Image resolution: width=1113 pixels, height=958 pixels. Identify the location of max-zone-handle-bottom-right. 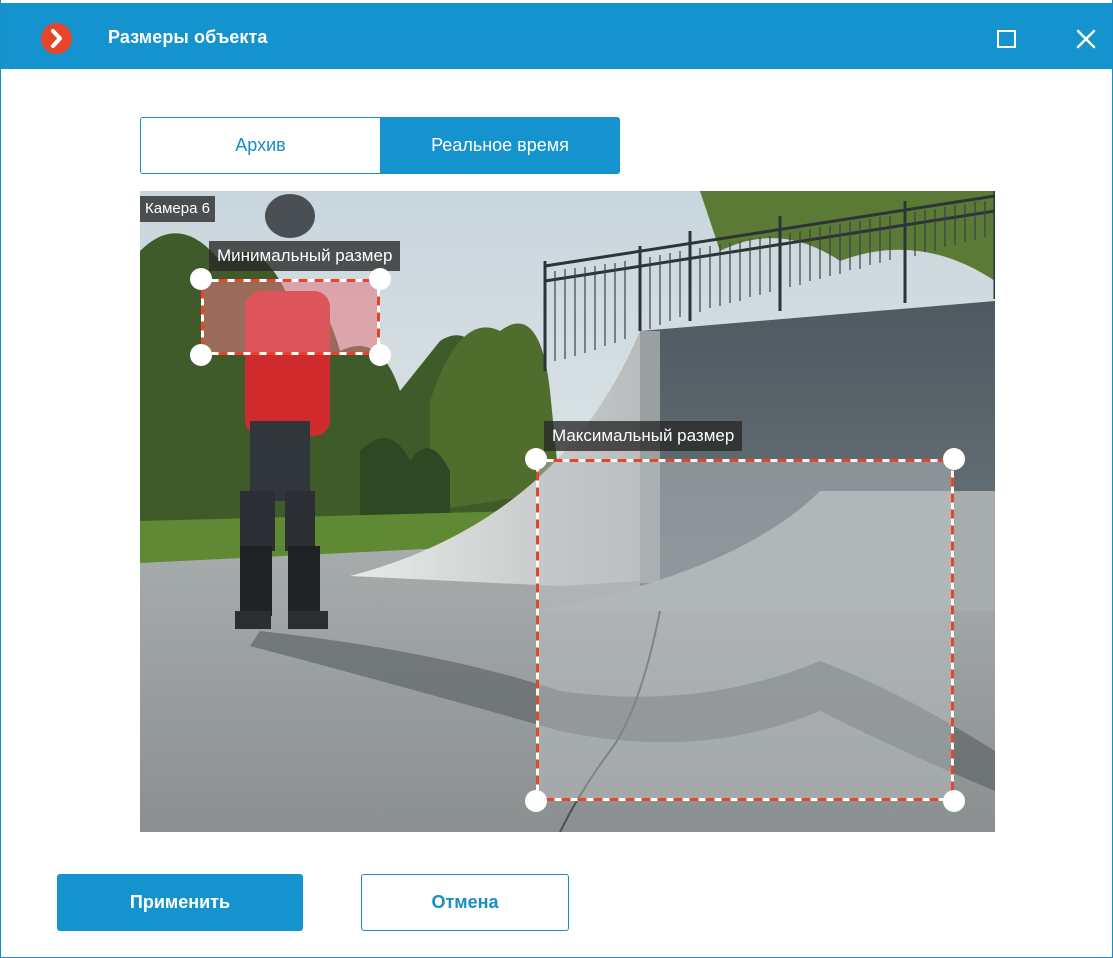
(954, 801).